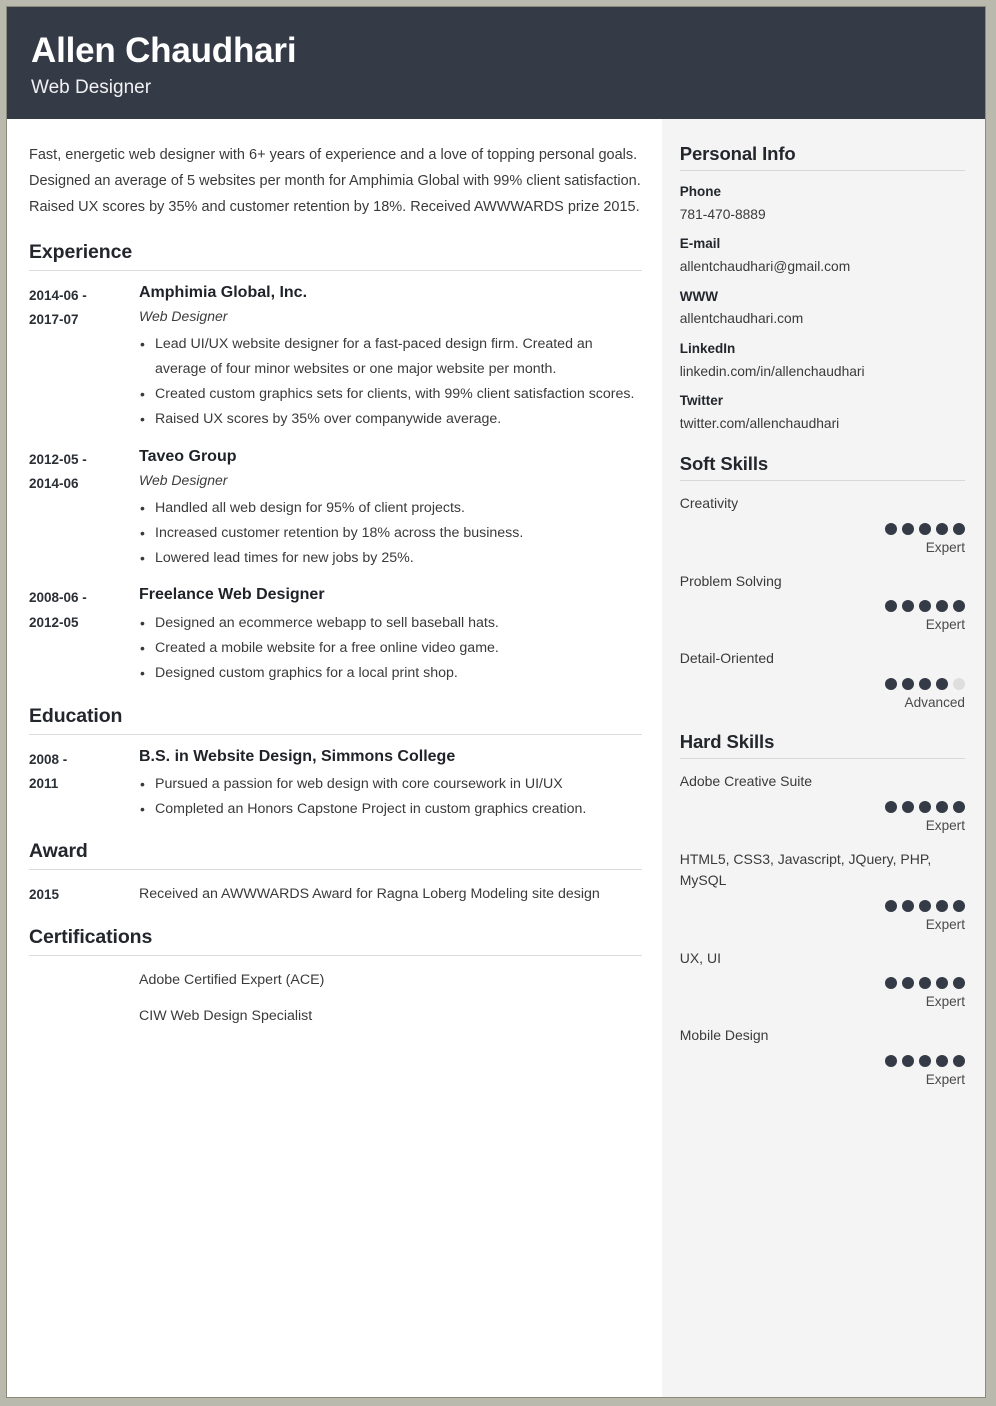  What do you see at coordinates (44, 895) in the screenshot?
I see `date-start: 2015` at bounding box center [44, 895].